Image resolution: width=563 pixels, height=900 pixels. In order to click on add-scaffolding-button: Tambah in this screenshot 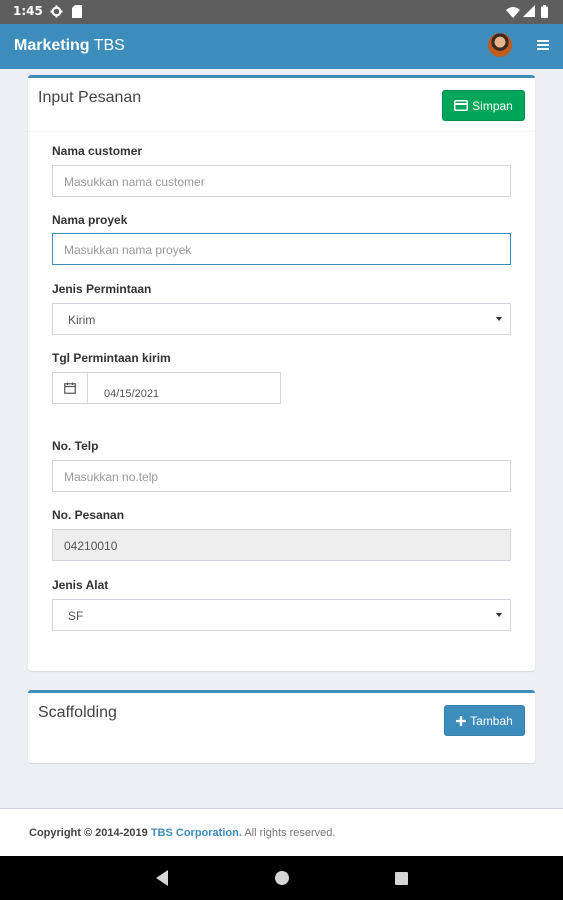, I will do `click(484, 720)`.